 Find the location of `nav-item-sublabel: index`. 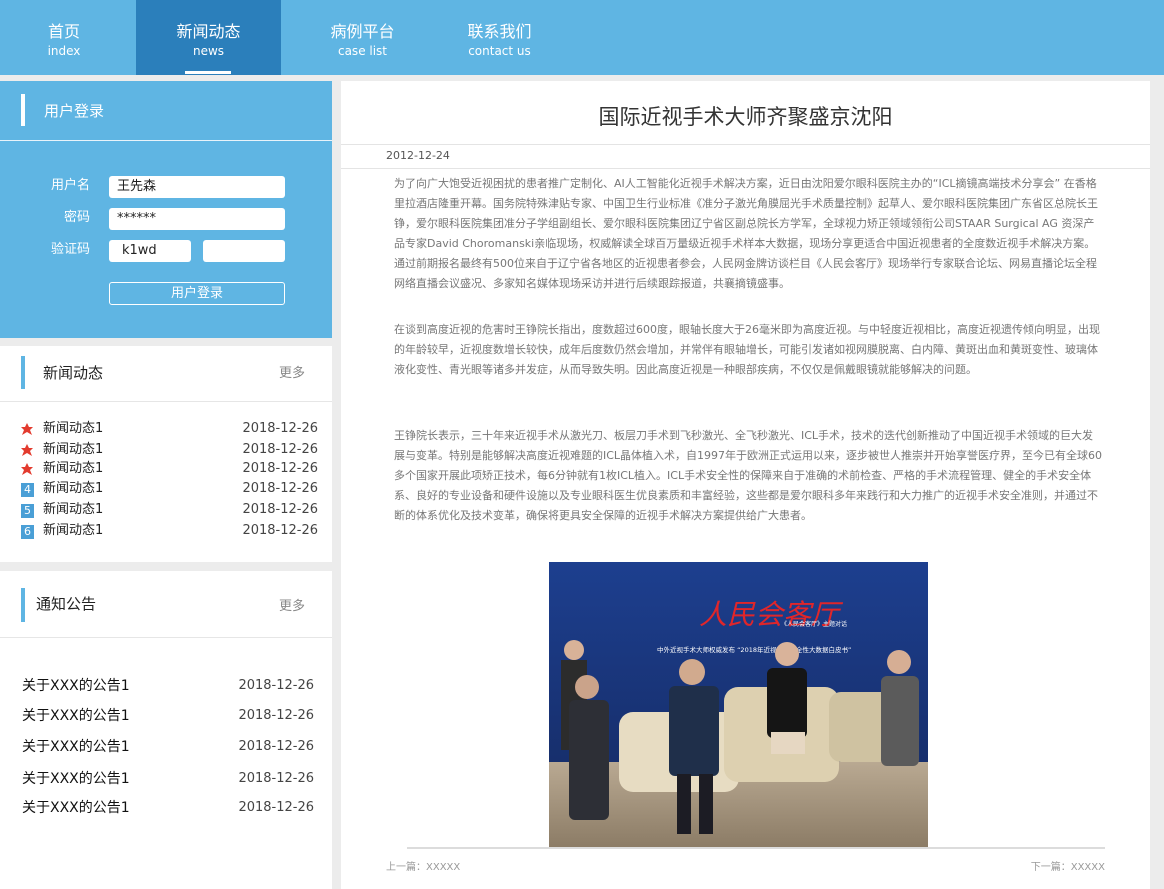

nav-item-sublabel: index is located at coordinates (64, 51).